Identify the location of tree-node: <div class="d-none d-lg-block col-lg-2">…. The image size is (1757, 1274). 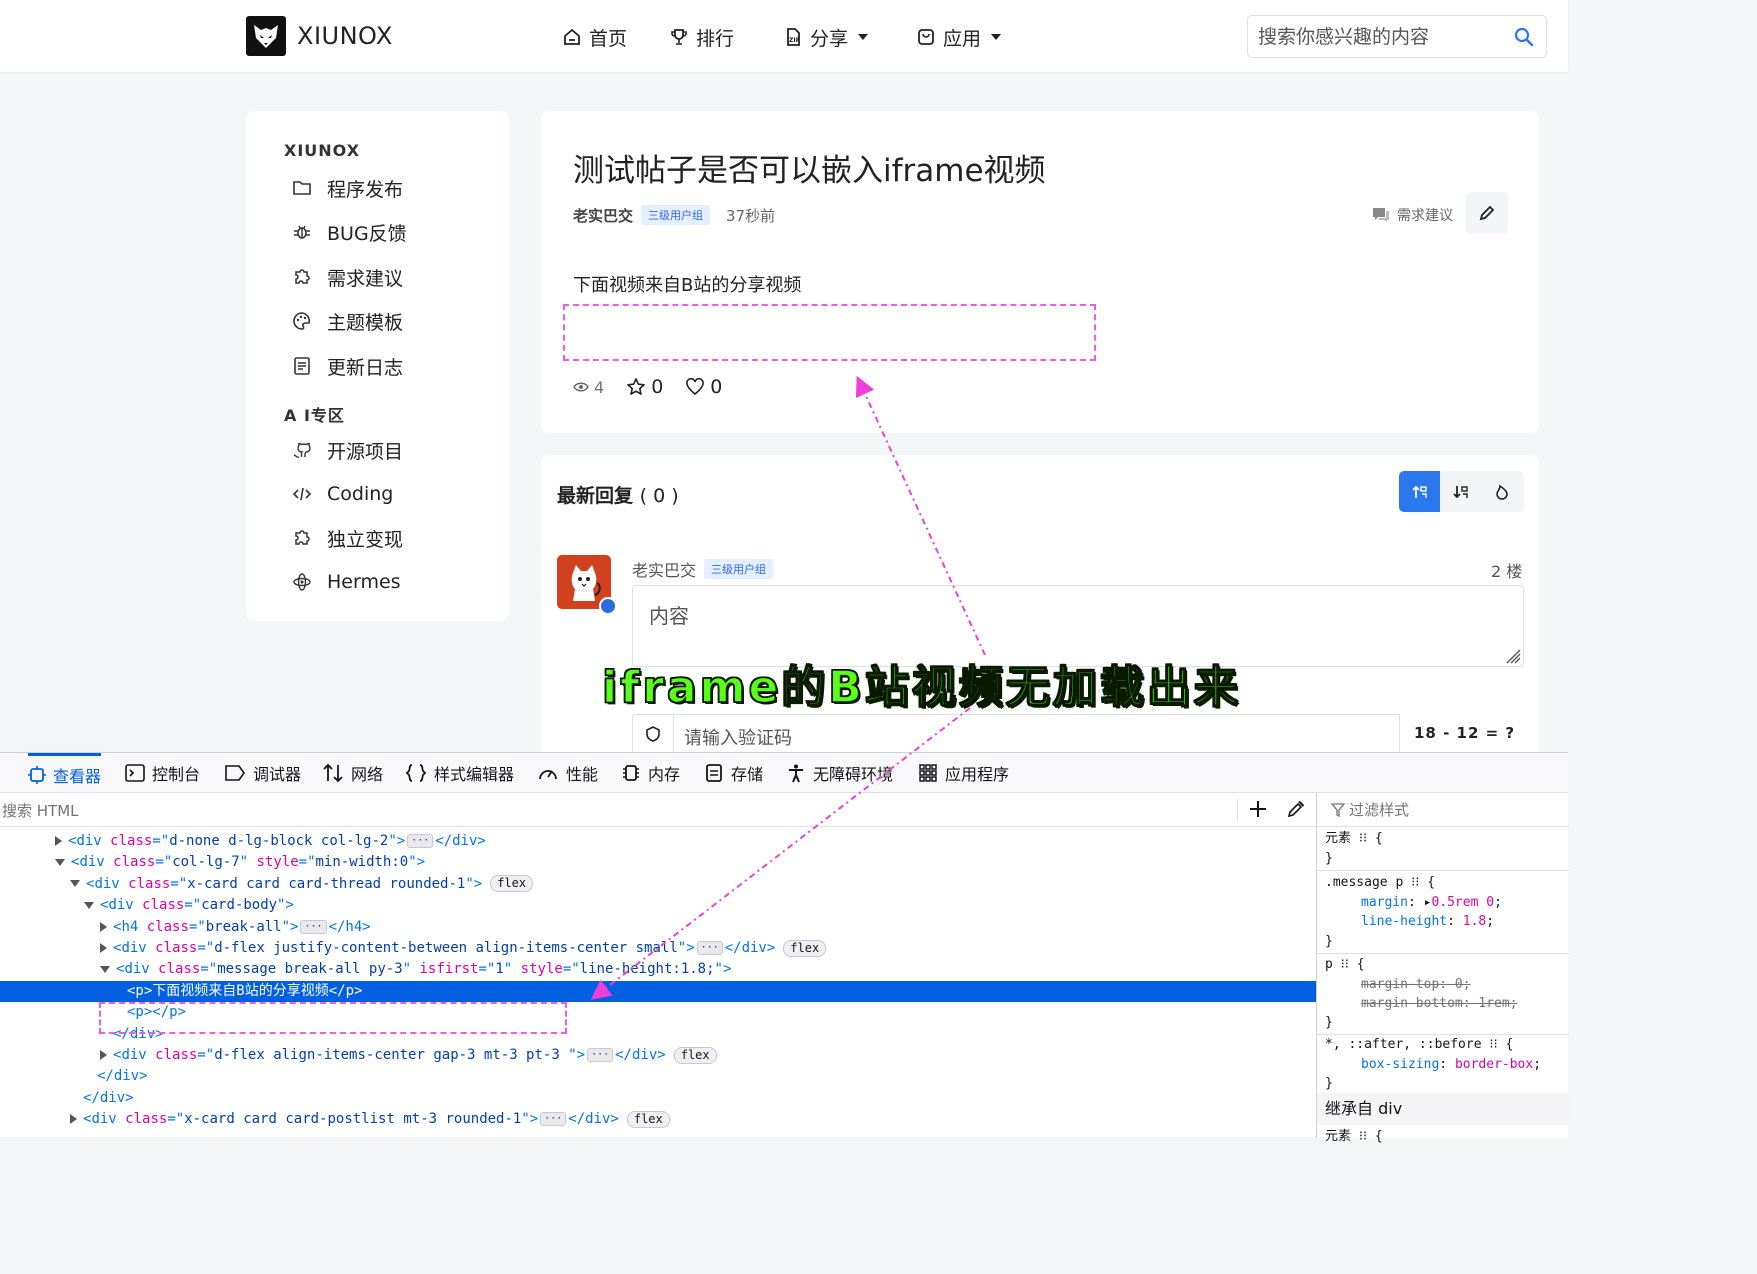
(658, 841).